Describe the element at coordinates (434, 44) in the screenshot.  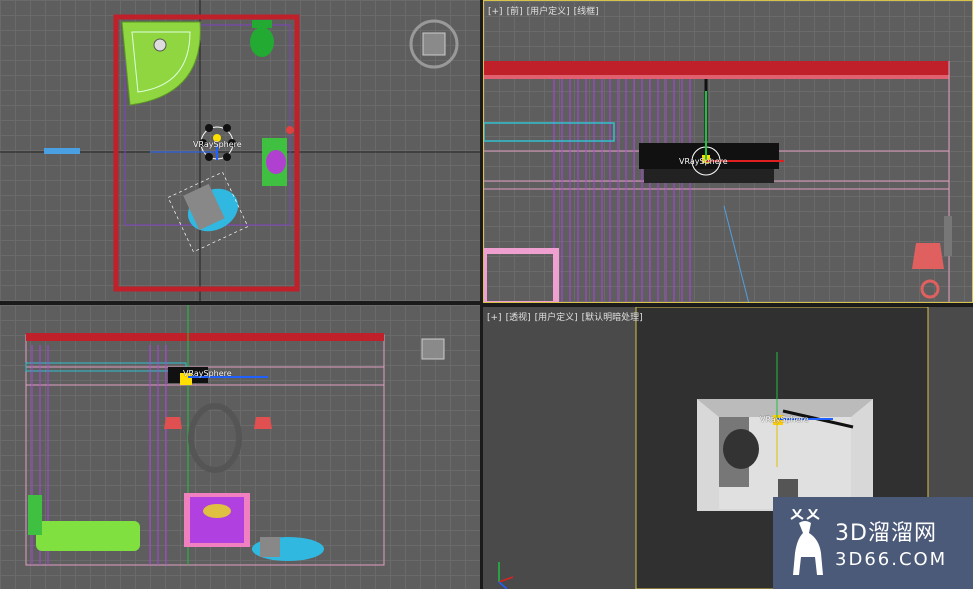
I see `viewcube-top` at that location.